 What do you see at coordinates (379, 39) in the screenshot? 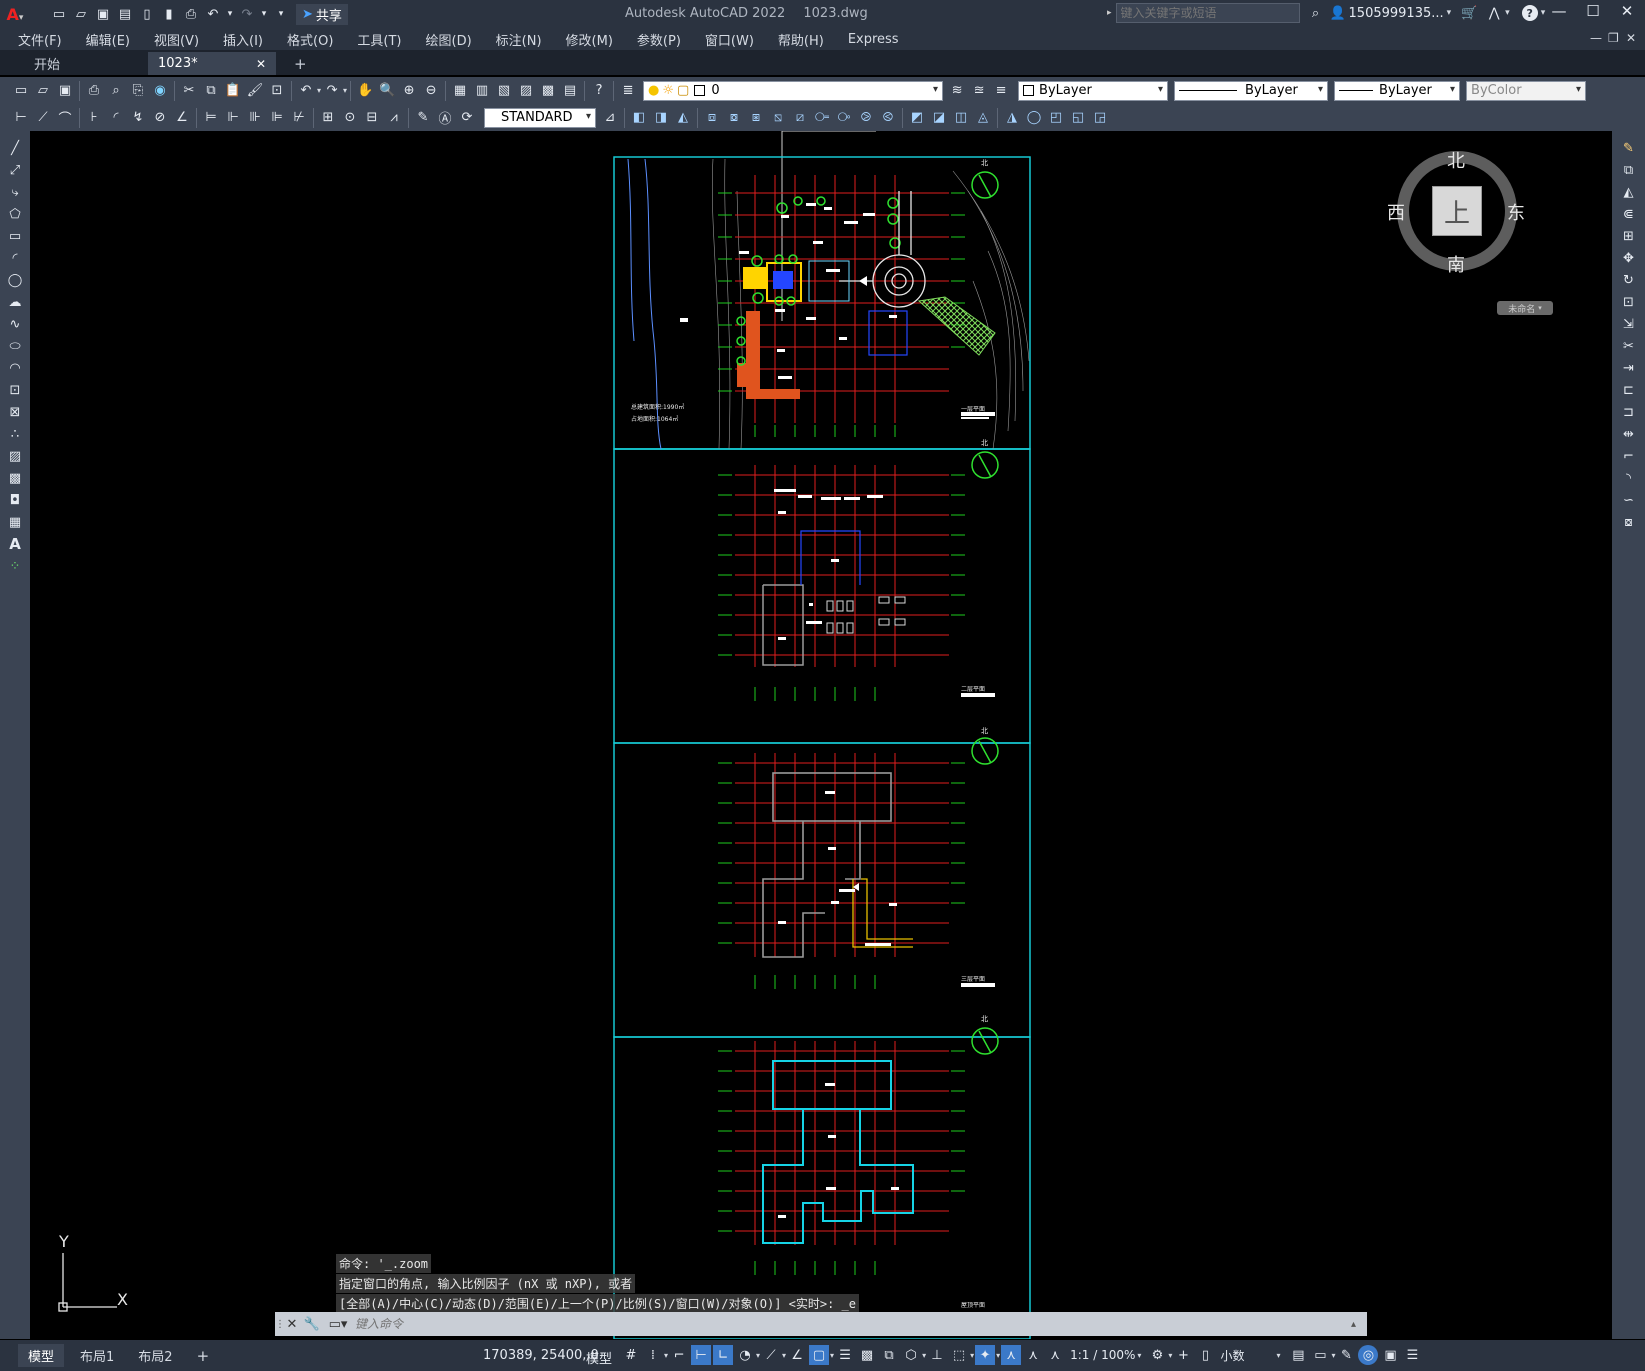
I see `menu-tools: 工具(T)` at bounding box center [379, 39].